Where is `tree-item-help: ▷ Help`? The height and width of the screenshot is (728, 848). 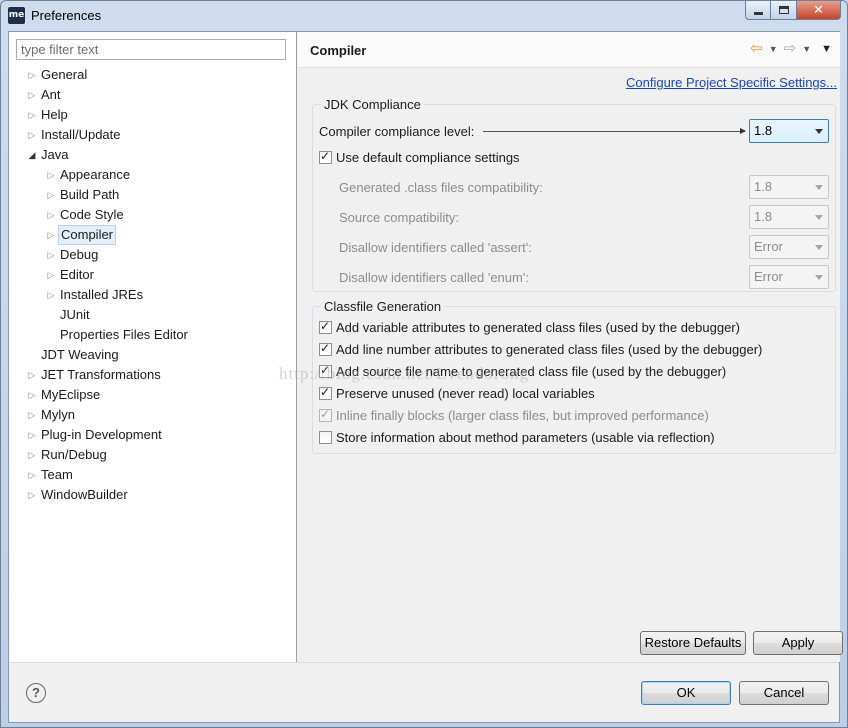
tree-item-help: ▷ Help is located at coordinates (153, 115).